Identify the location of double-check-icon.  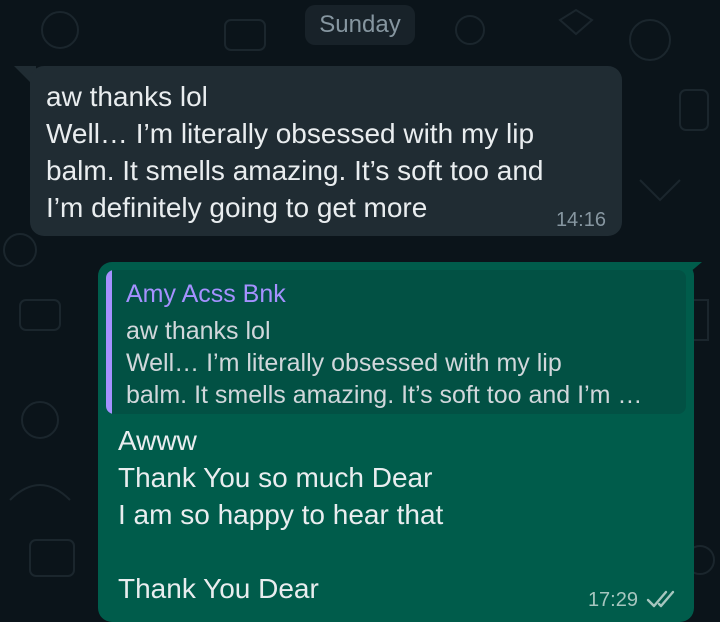
(660, 599).